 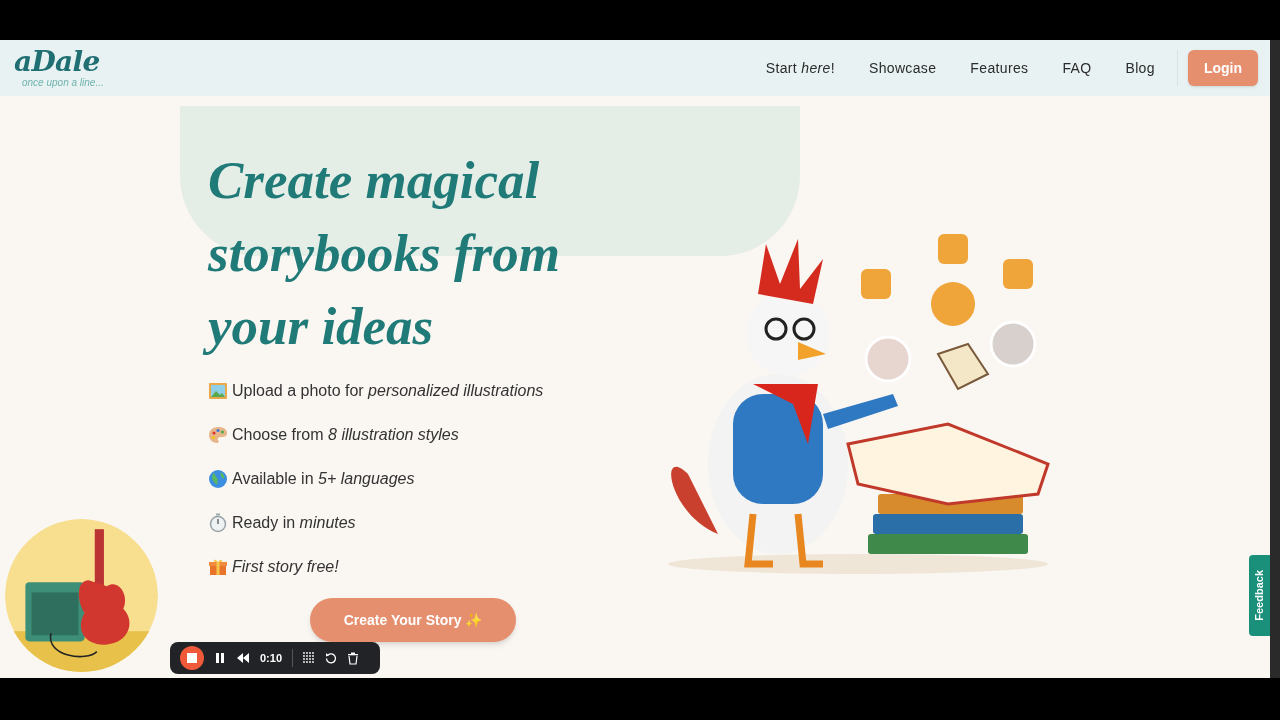 What do you see at coordinates (999, 68) in the screenshot?
I see `nav-link: Features` at bounding box center [999, 68].